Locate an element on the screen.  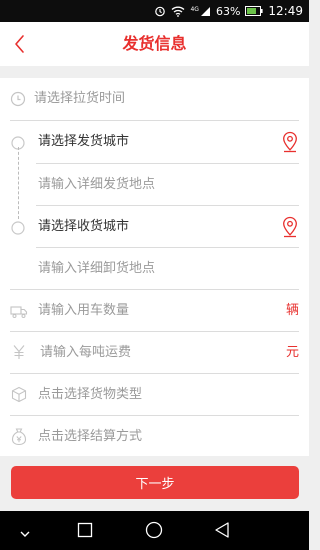
next-step-button: 下一步 is located at coordinates (155, 482).